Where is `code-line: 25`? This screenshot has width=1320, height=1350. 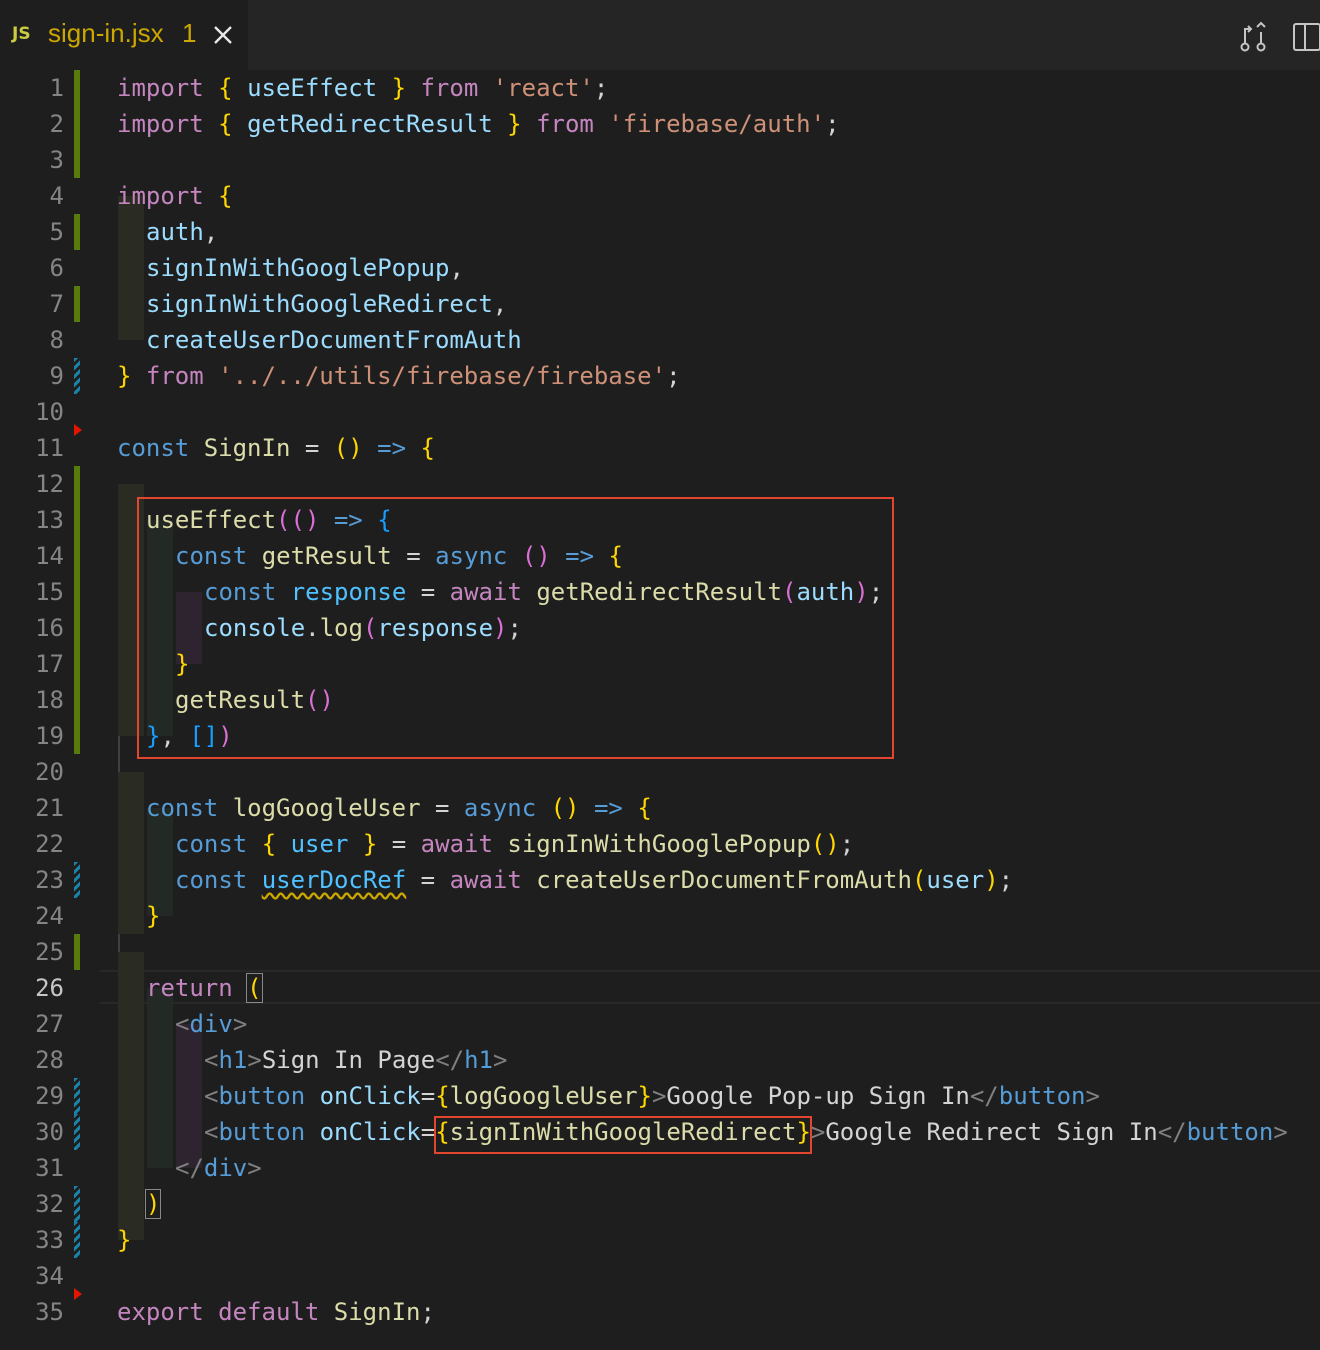
code-line: 25 is located at coordinates (660, 952).